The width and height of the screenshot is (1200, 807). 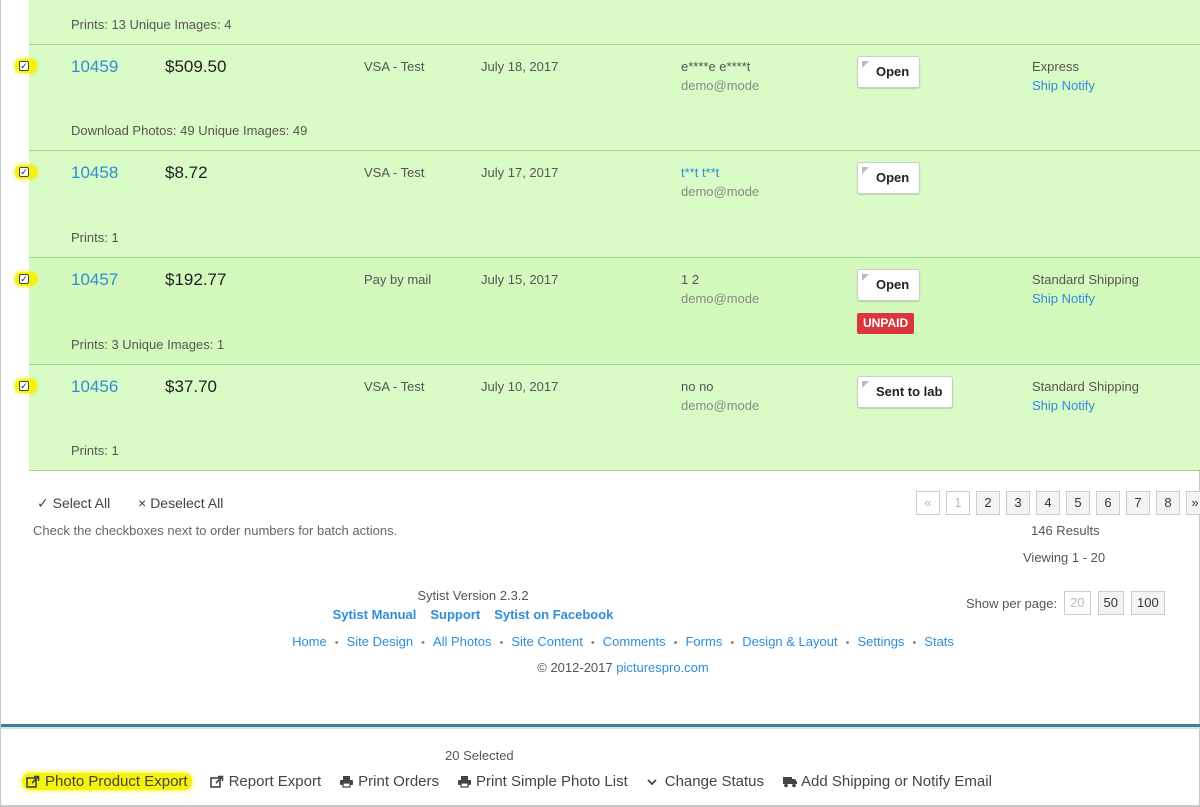 I want to click on pagination-page: 2, so click(x=988, y=503).